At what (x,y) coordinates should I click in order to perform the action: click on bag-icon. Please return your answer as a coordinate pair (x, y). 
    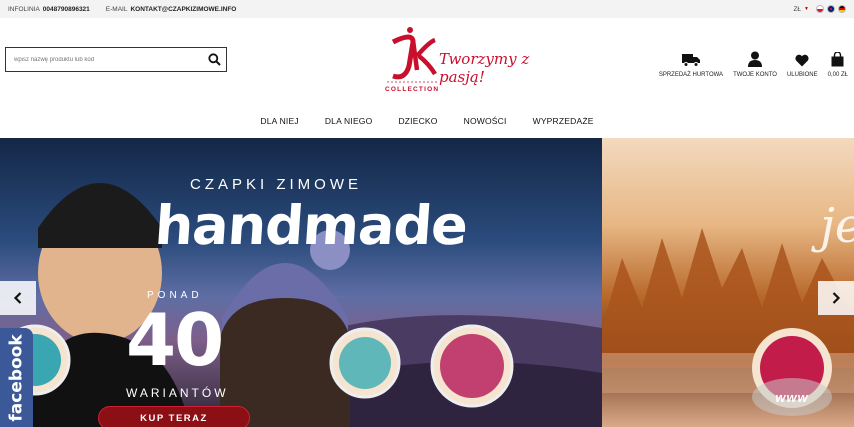
    Looking at the image, I should click on (837, 59).